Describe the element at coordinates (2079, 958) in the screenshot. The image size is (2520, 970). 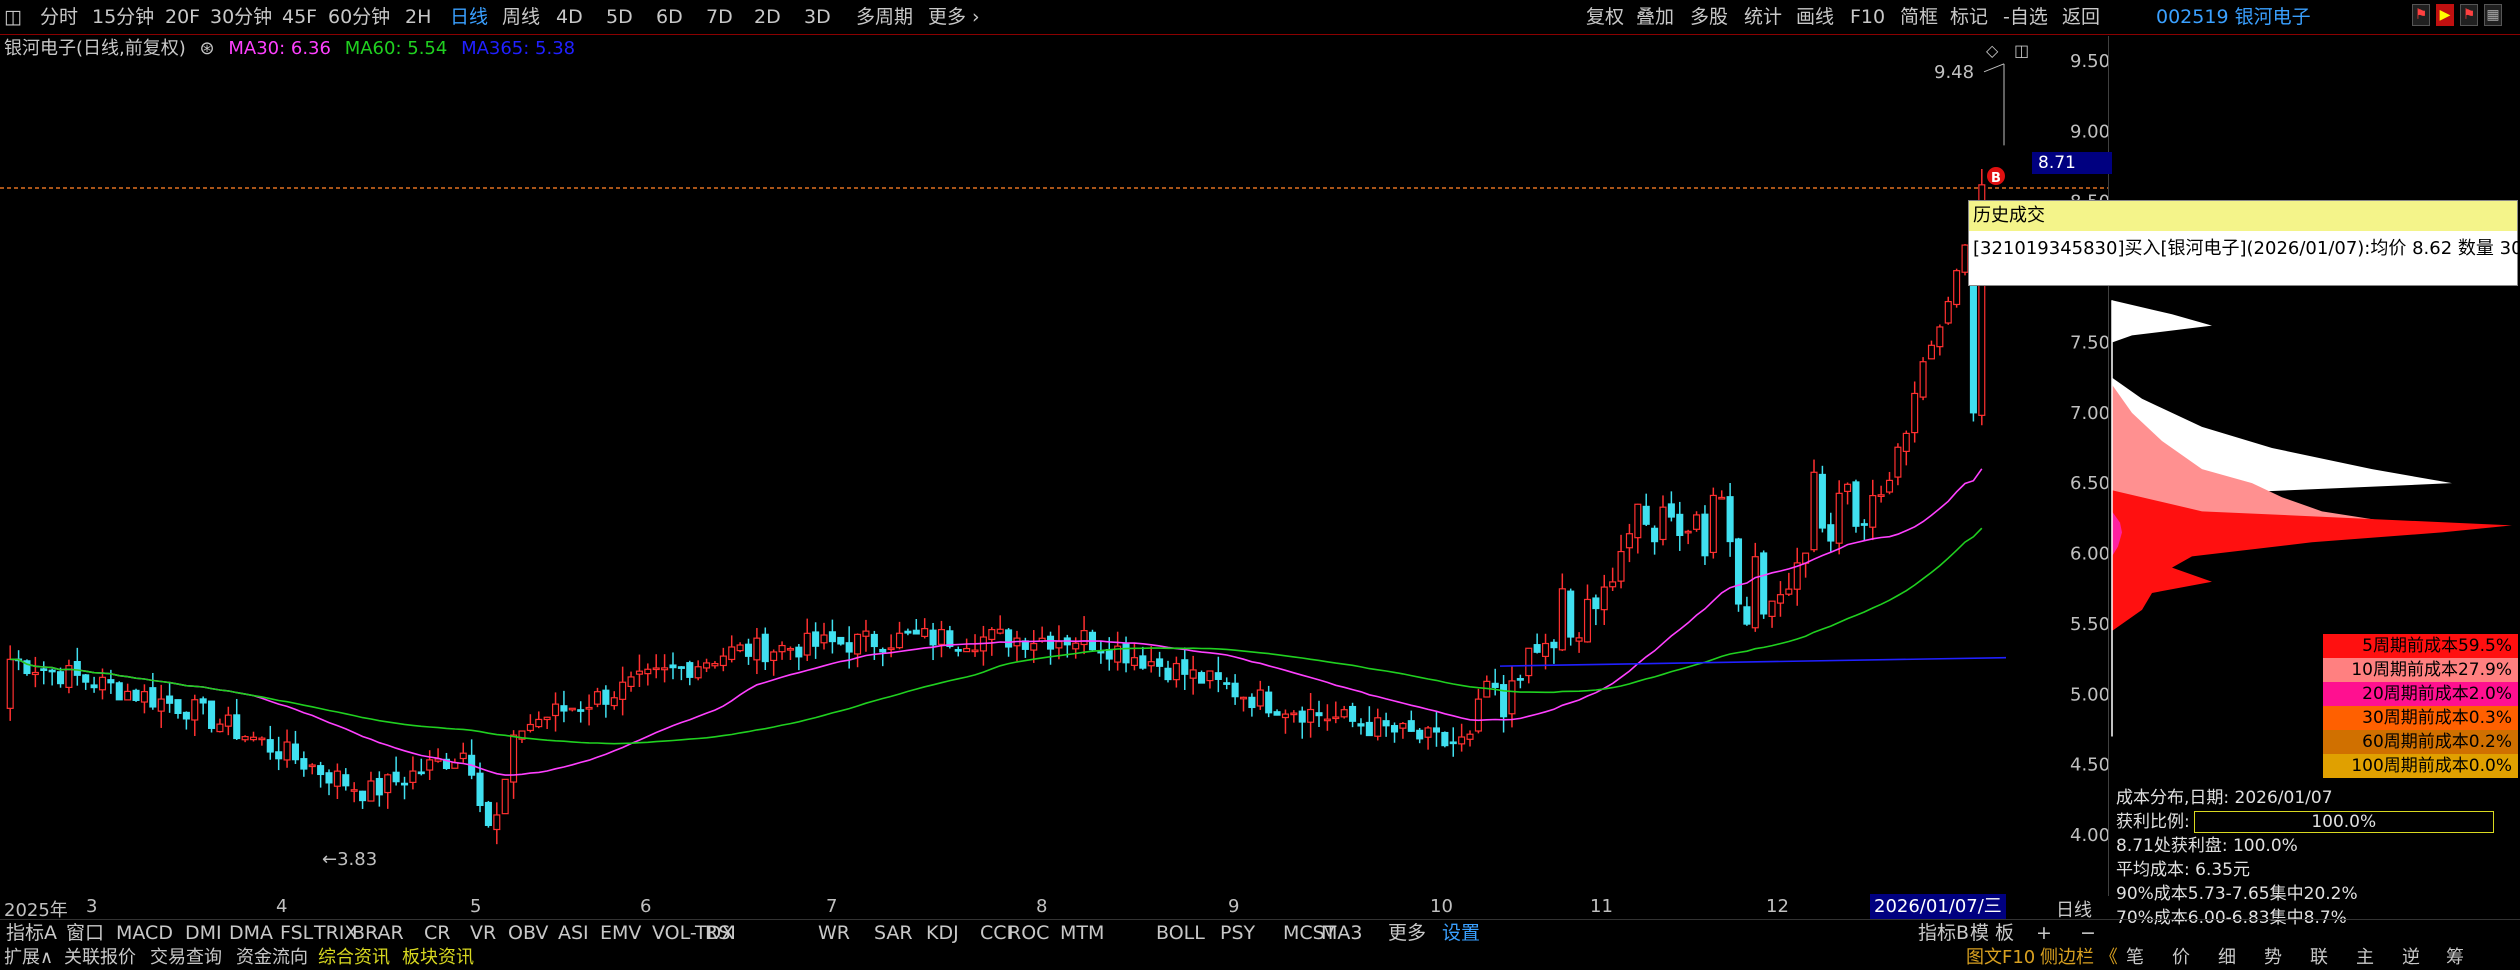
I see `bottom-right-1: 侧边栏 《` at that location.